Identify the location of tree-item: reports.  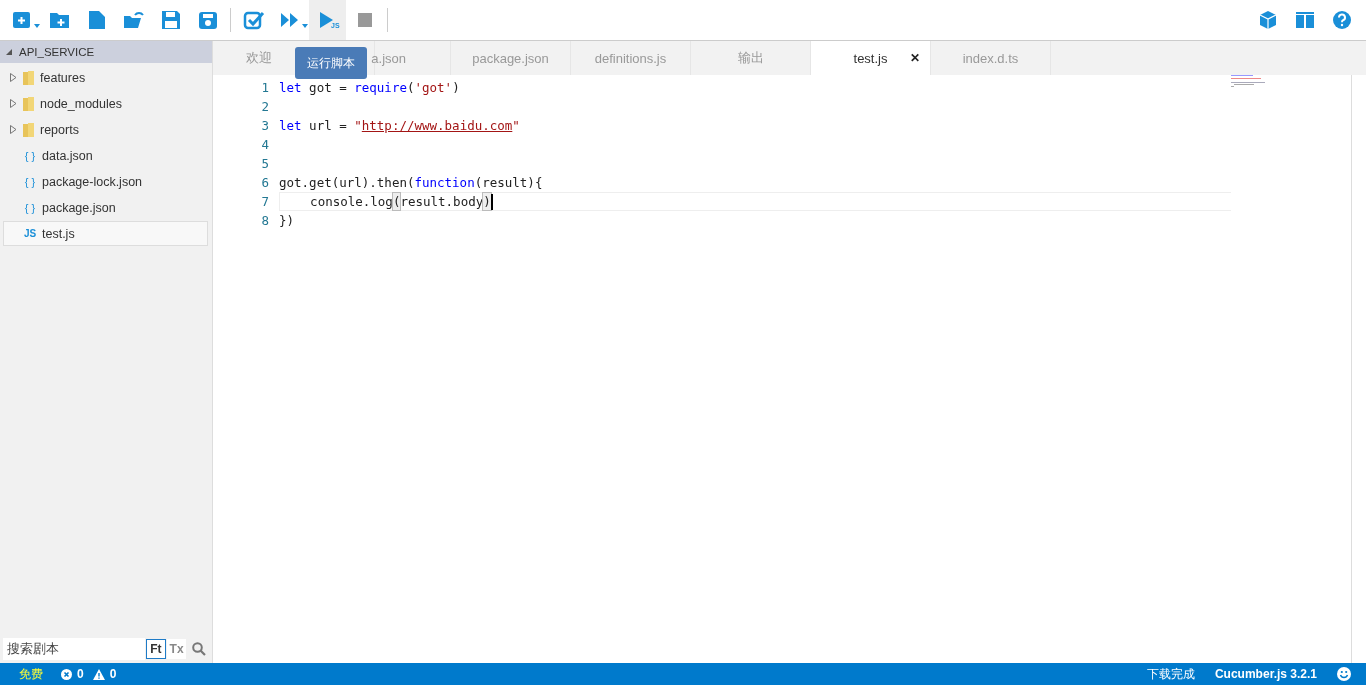
(105, 129).